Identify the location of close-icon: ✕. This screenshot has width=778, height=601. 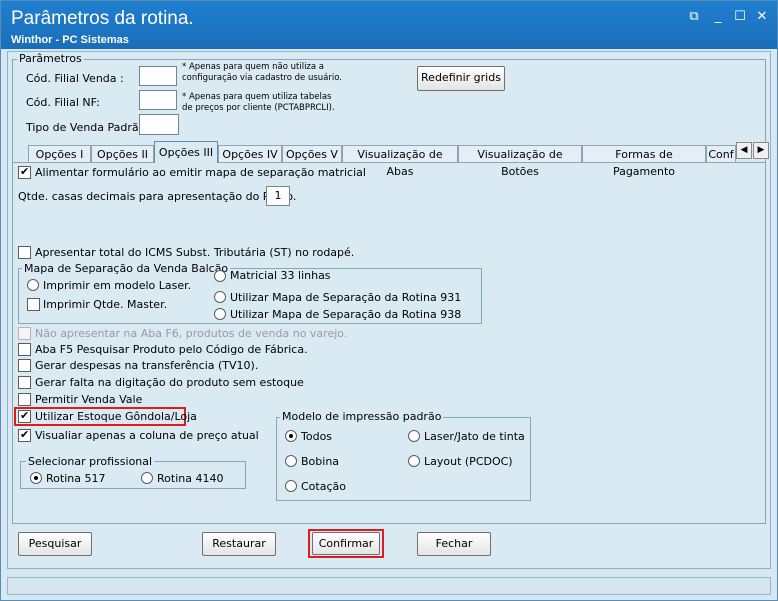
(762, 17).